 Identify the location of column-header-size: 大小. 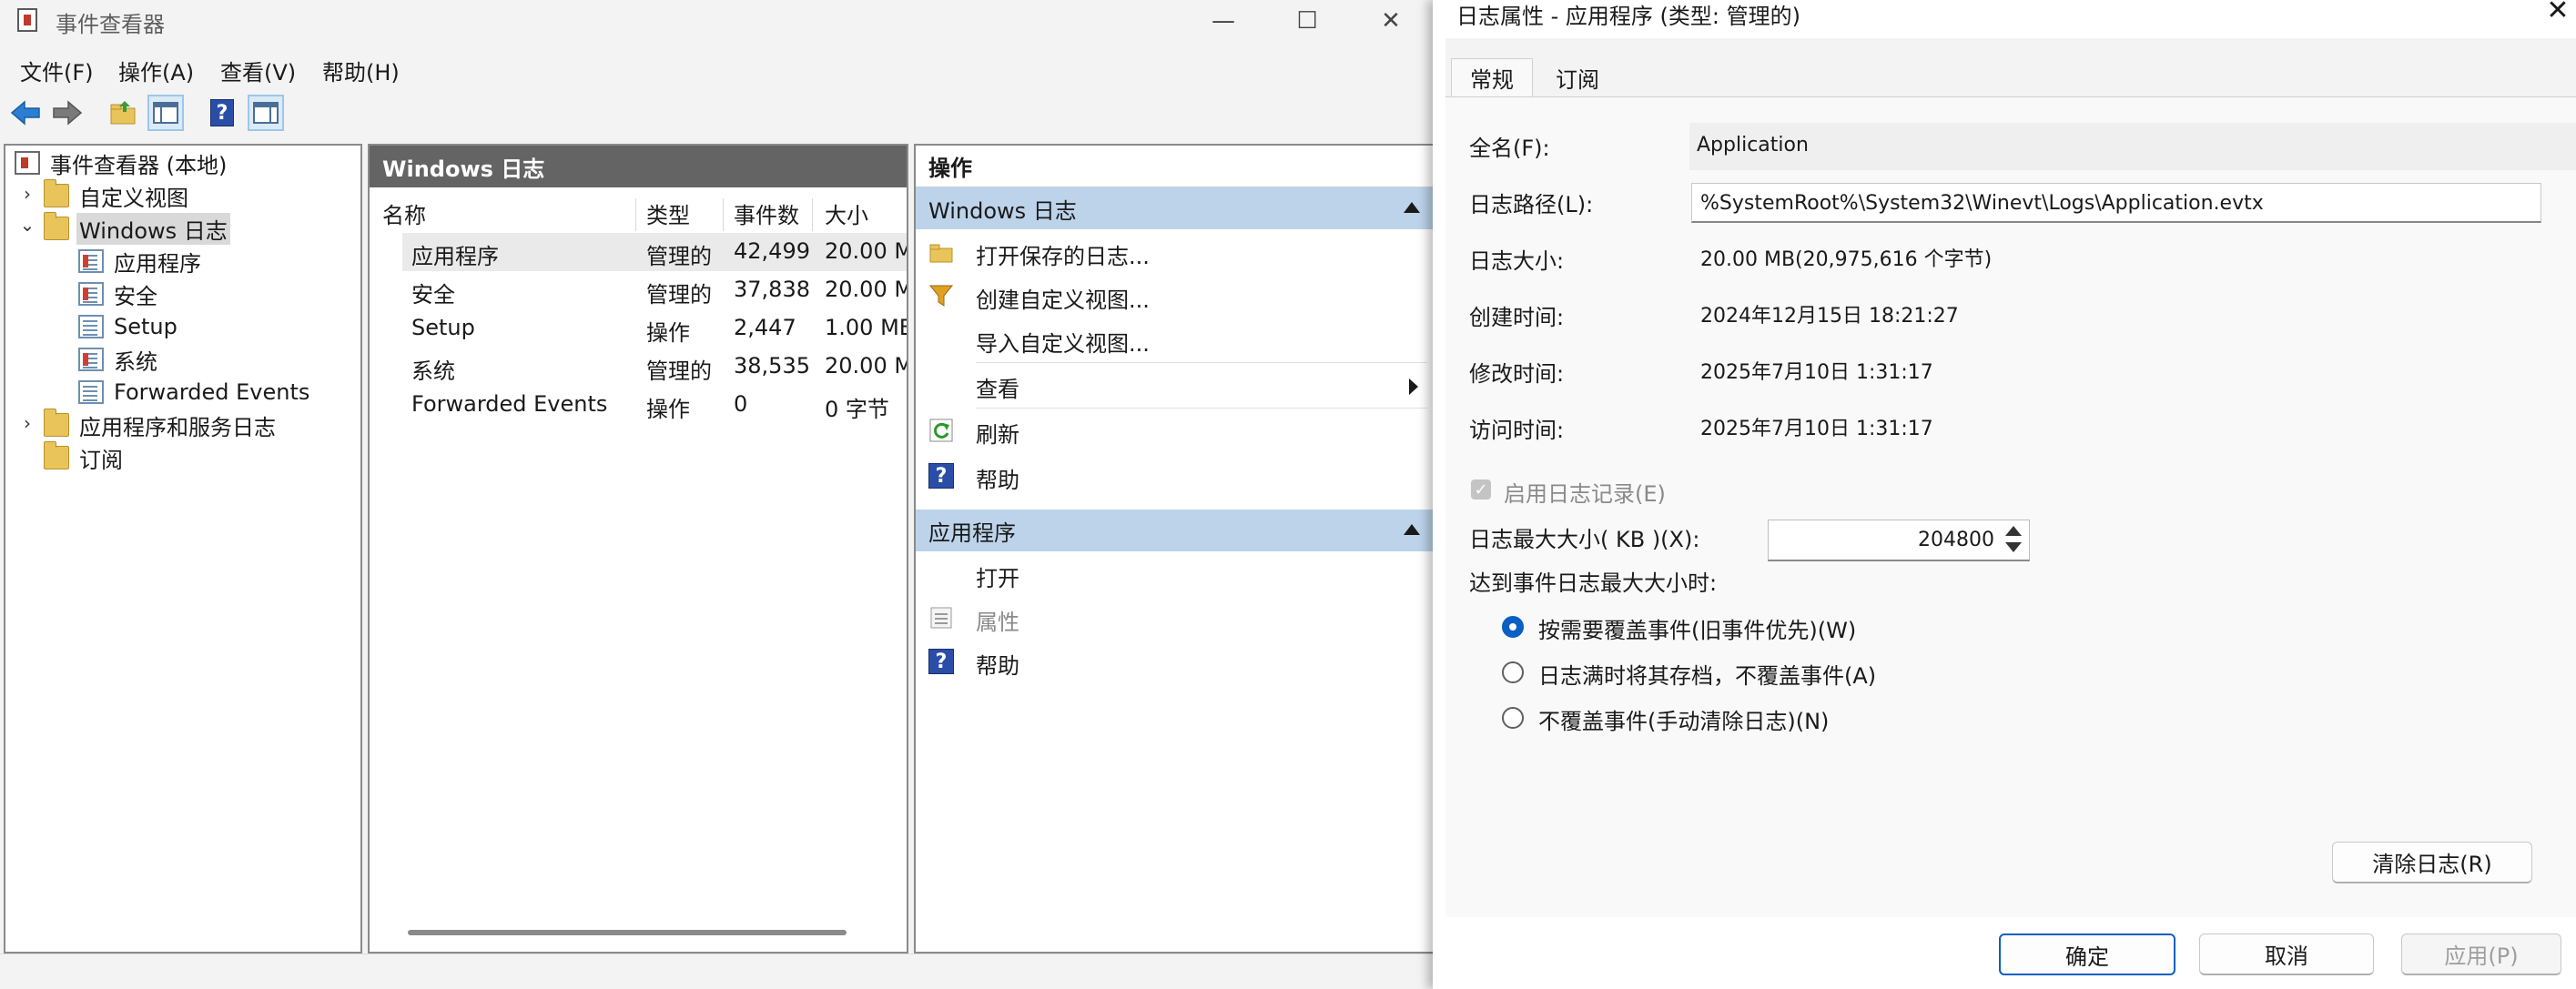
(846, 213).